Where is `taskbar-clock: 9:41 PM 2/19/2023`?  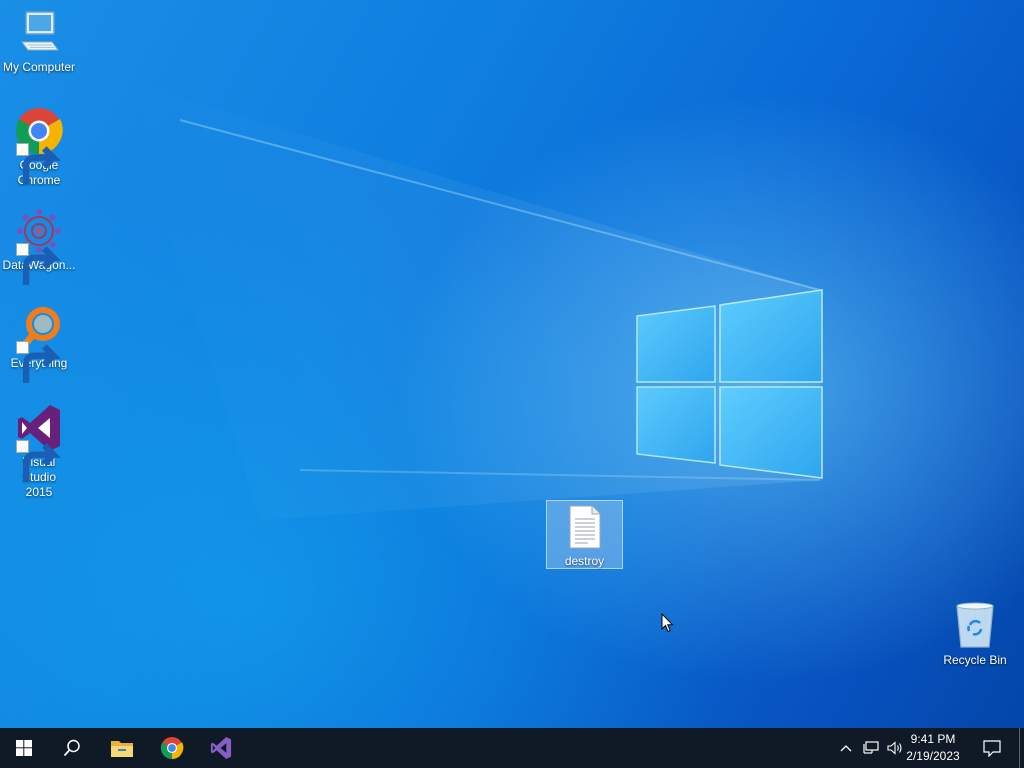 taskbar-clock: 9:41 PM 2/19/2023 is located at coordinates (933, 748).